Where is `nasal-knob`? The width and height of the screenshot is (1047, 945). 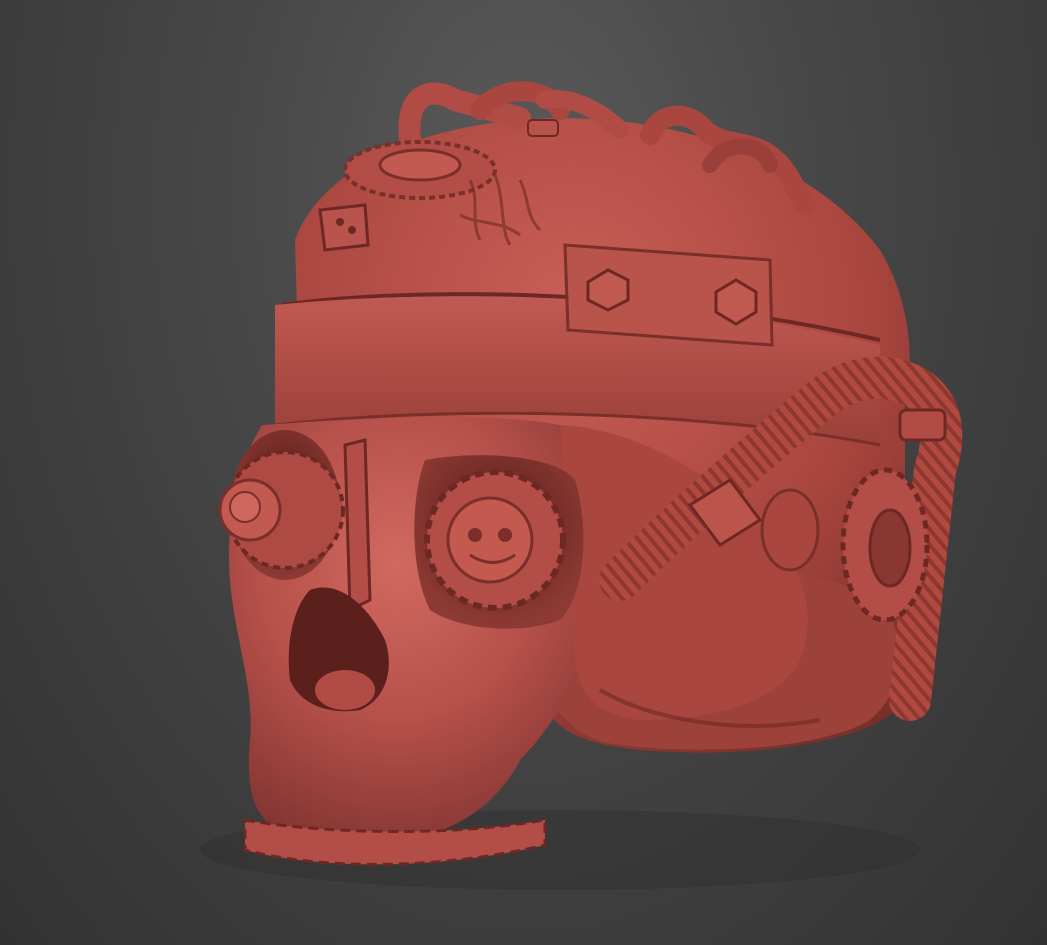
nasal-knob is located at coordinates (345, 690).